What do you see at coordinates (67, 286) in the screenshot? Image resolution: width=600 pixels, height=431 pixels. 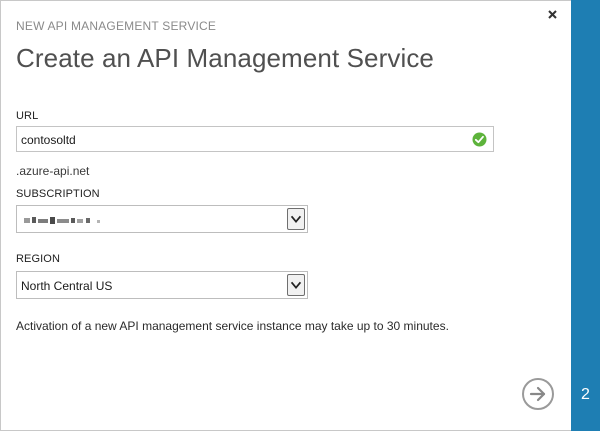 I see `region-select-value: North Central US` at bounding box center [67, 286].